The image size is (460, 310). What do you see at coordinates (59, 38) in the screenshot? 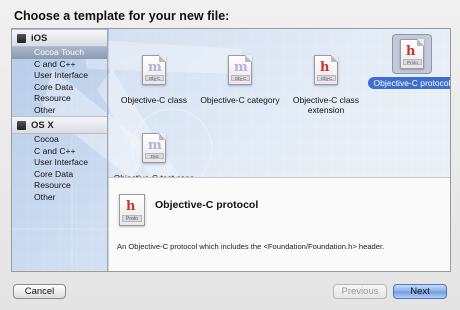
I see `sidebar-section-ios: iOS` at bounding box center [59, 38].